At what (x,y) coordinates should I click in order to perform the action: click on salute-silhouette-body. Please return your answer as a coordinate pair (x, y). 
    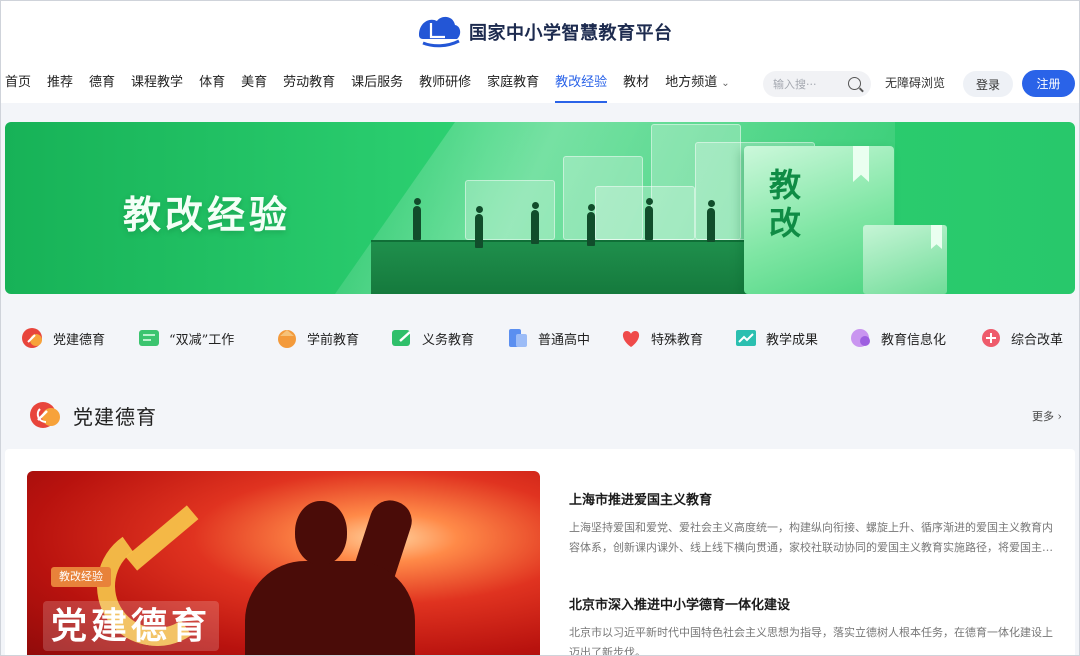
    Looking at the image, I should click on (330, 608).